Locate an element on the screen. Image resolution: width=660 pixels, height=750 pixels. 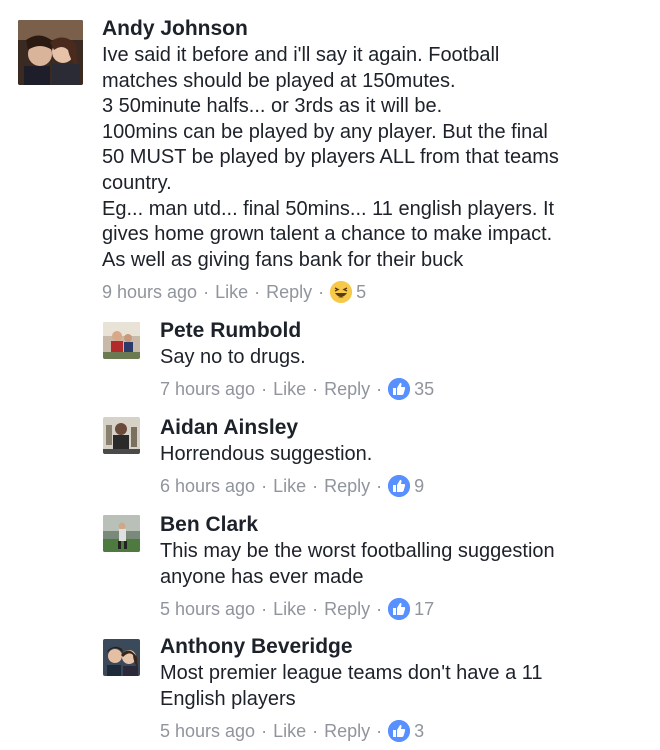
comment-line: Horrendous suggestion. is located at coordinates (266, 454).